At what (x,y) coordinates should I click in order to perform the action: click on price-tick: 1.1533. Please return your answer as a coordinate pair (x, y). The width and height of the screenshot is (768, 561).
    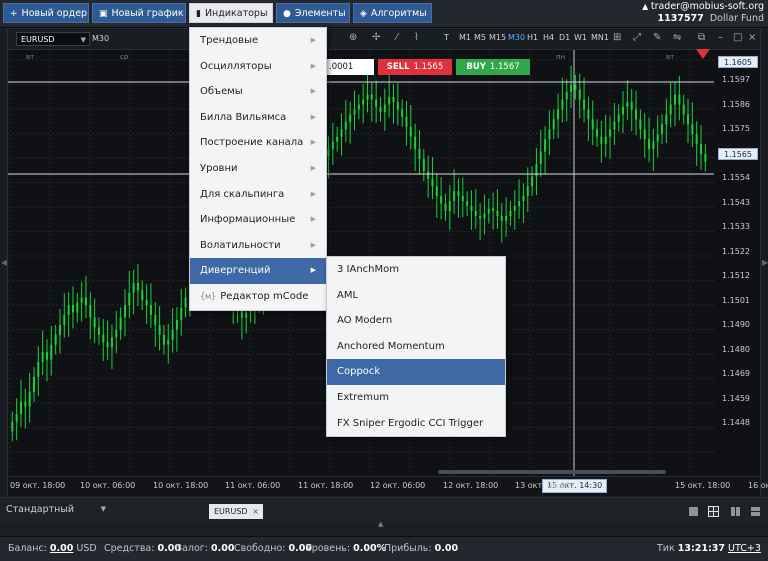
    Looking at the image, I should click on (736, 226).